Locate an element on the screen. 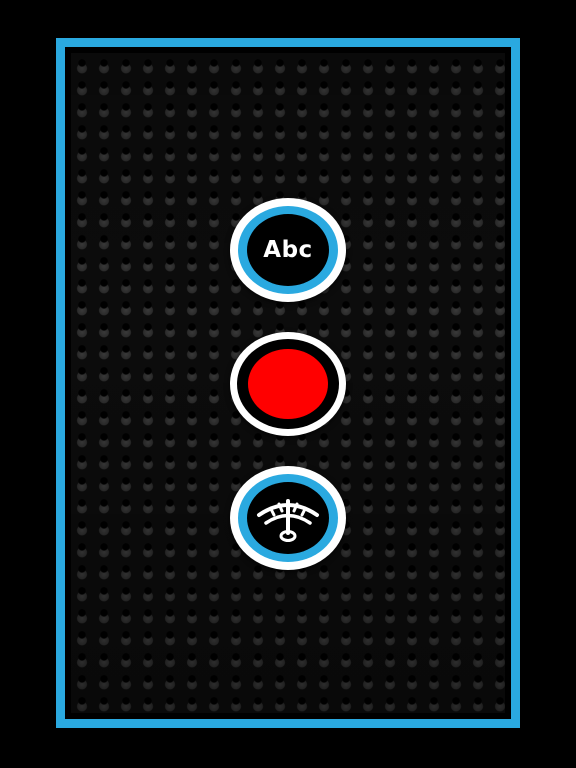 The image size is (576, 768). text-abc-icon: Abc is located at coordinates (288, 250).